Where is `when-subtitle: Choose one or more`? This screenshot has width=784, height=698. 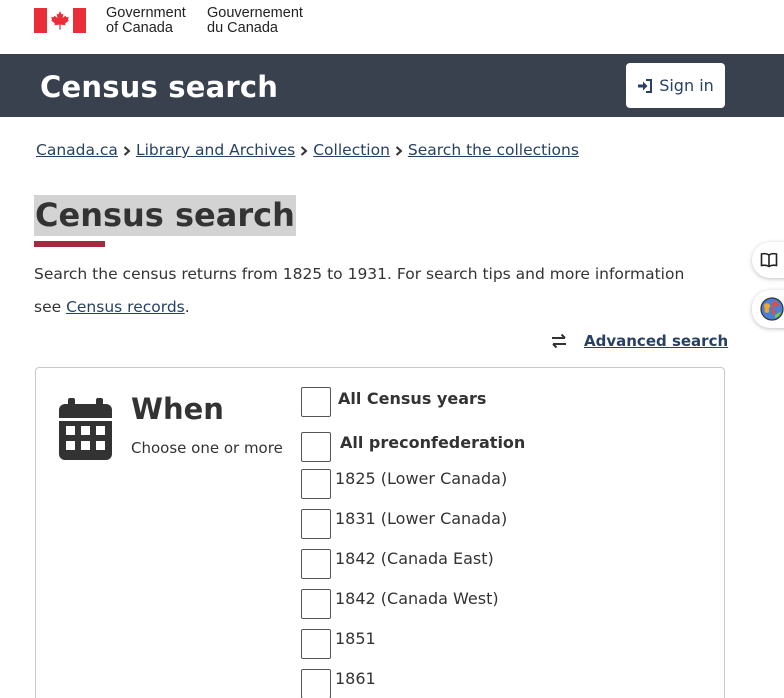
when-subtitle: Choose one or more is located at coordinates (207, 448).